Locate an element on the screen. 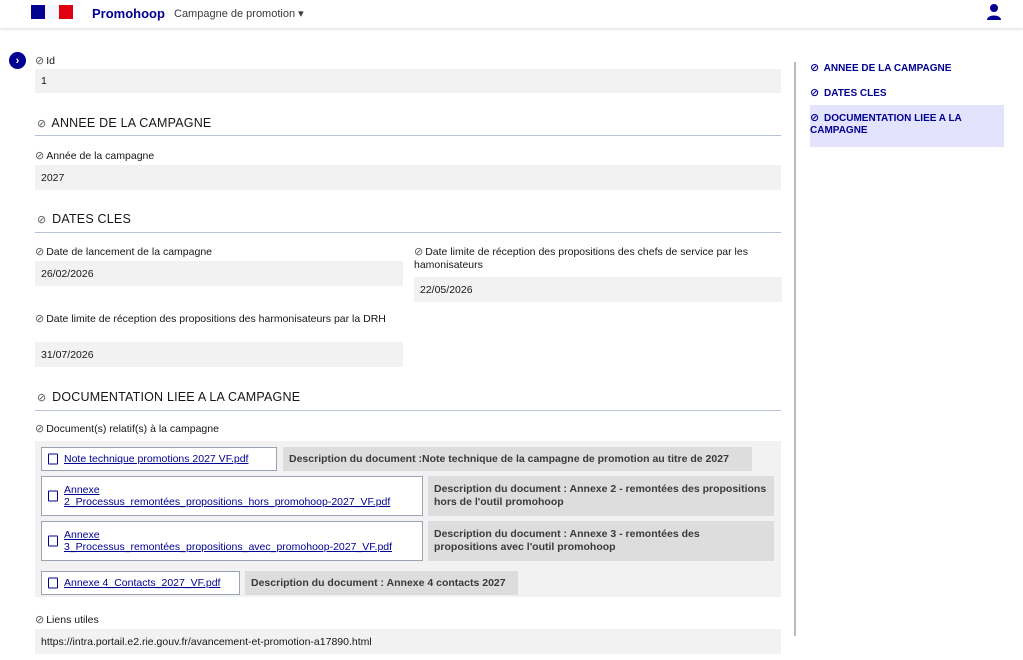  toc-item-documentation: ⊘ DOCUMENTATION LIEE A LA CAMPAGNE is located at coordinates (886, 124).